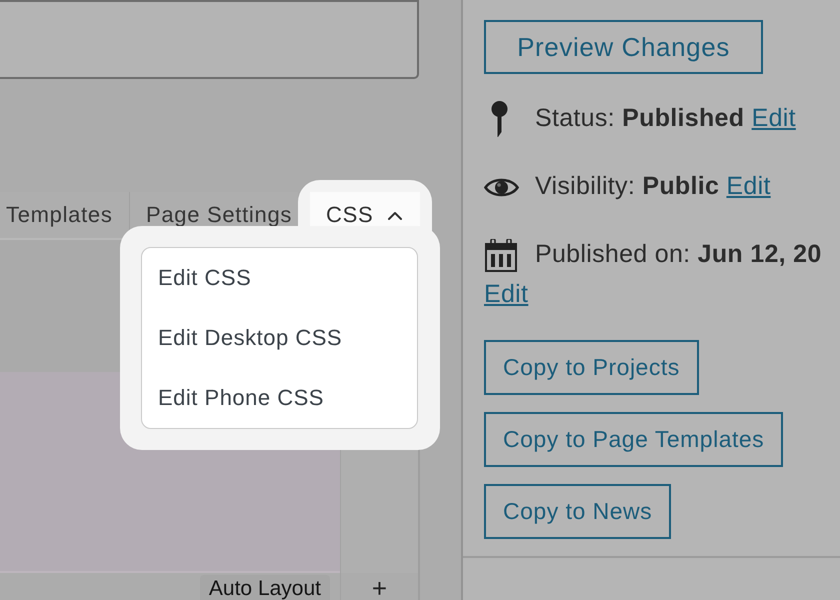 This screenshot has height=600, width=840. What do you see at coordinates (279, 278) in the screenshot?
I see `menu-item: Edit CSS` at bounding box center [279, 278].